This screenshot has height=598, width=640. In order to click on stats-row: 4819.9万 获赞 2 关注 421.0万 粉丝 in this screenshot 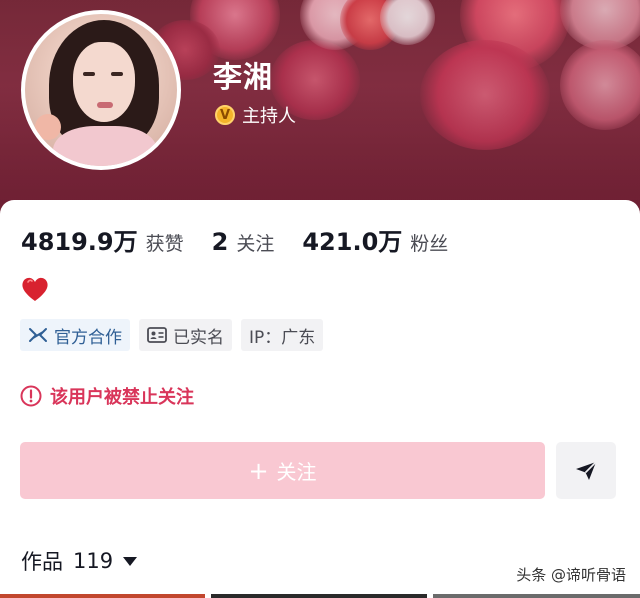, I will do `click(248, 239)`.